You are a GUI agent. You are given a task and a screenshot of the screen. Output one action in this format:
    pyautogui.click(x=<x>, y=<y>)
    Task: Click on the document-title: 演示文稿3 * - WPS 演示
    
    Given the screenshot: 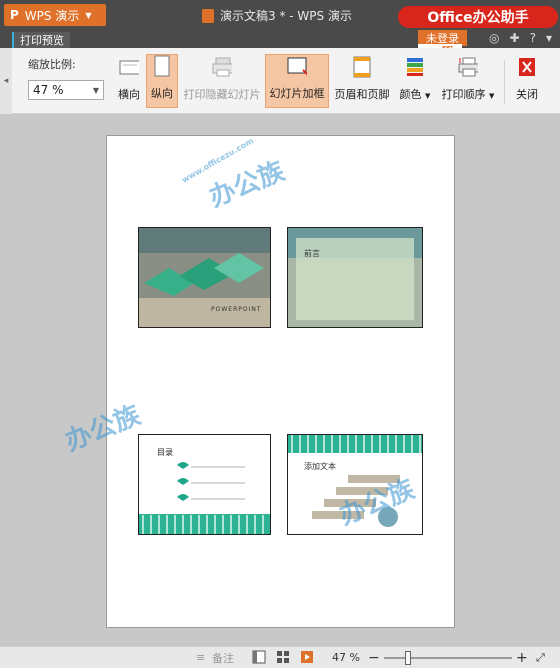 What is the action you would take?
    pyautogui.click(x=277, y=15)
    